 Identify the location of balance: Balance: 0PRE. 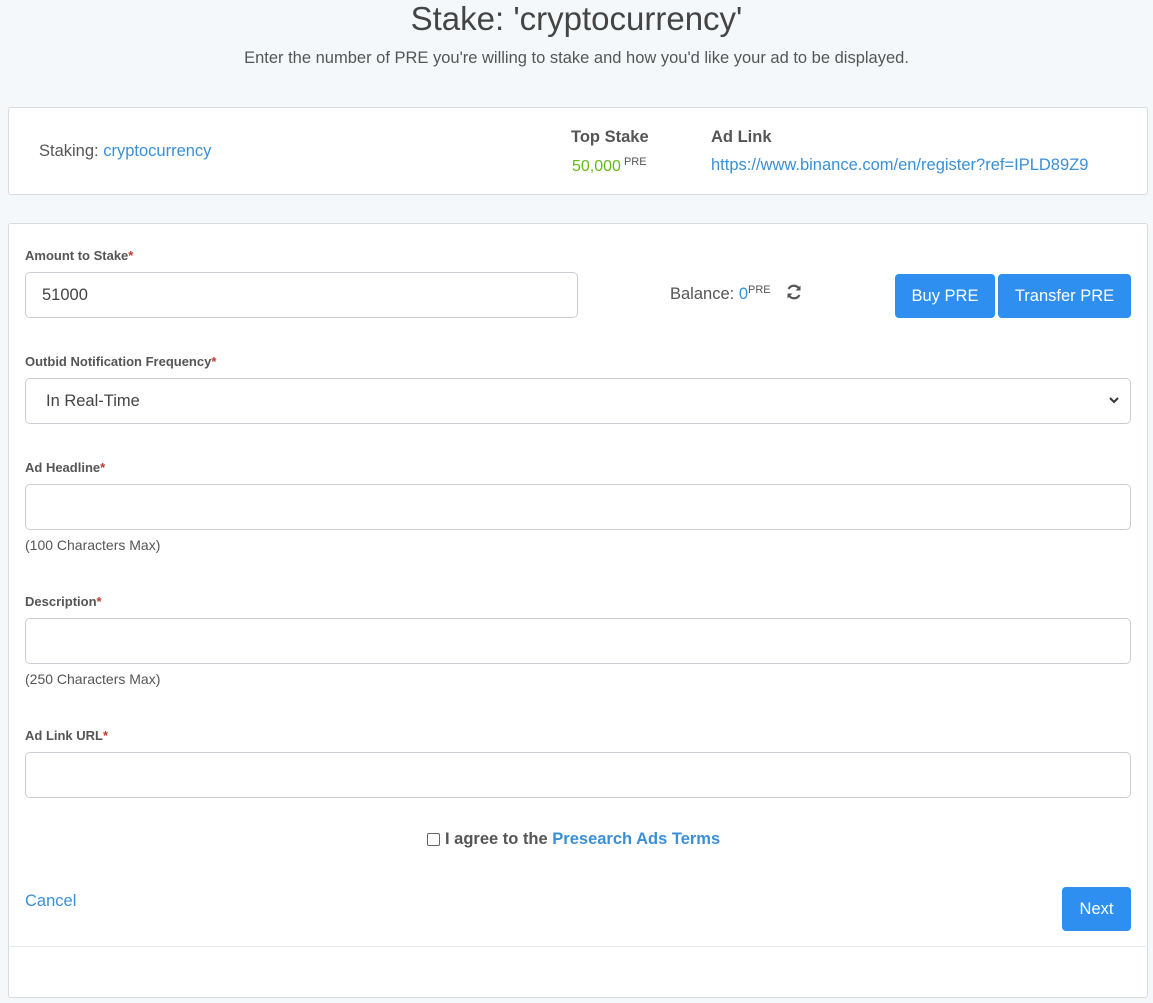
(720, 294).